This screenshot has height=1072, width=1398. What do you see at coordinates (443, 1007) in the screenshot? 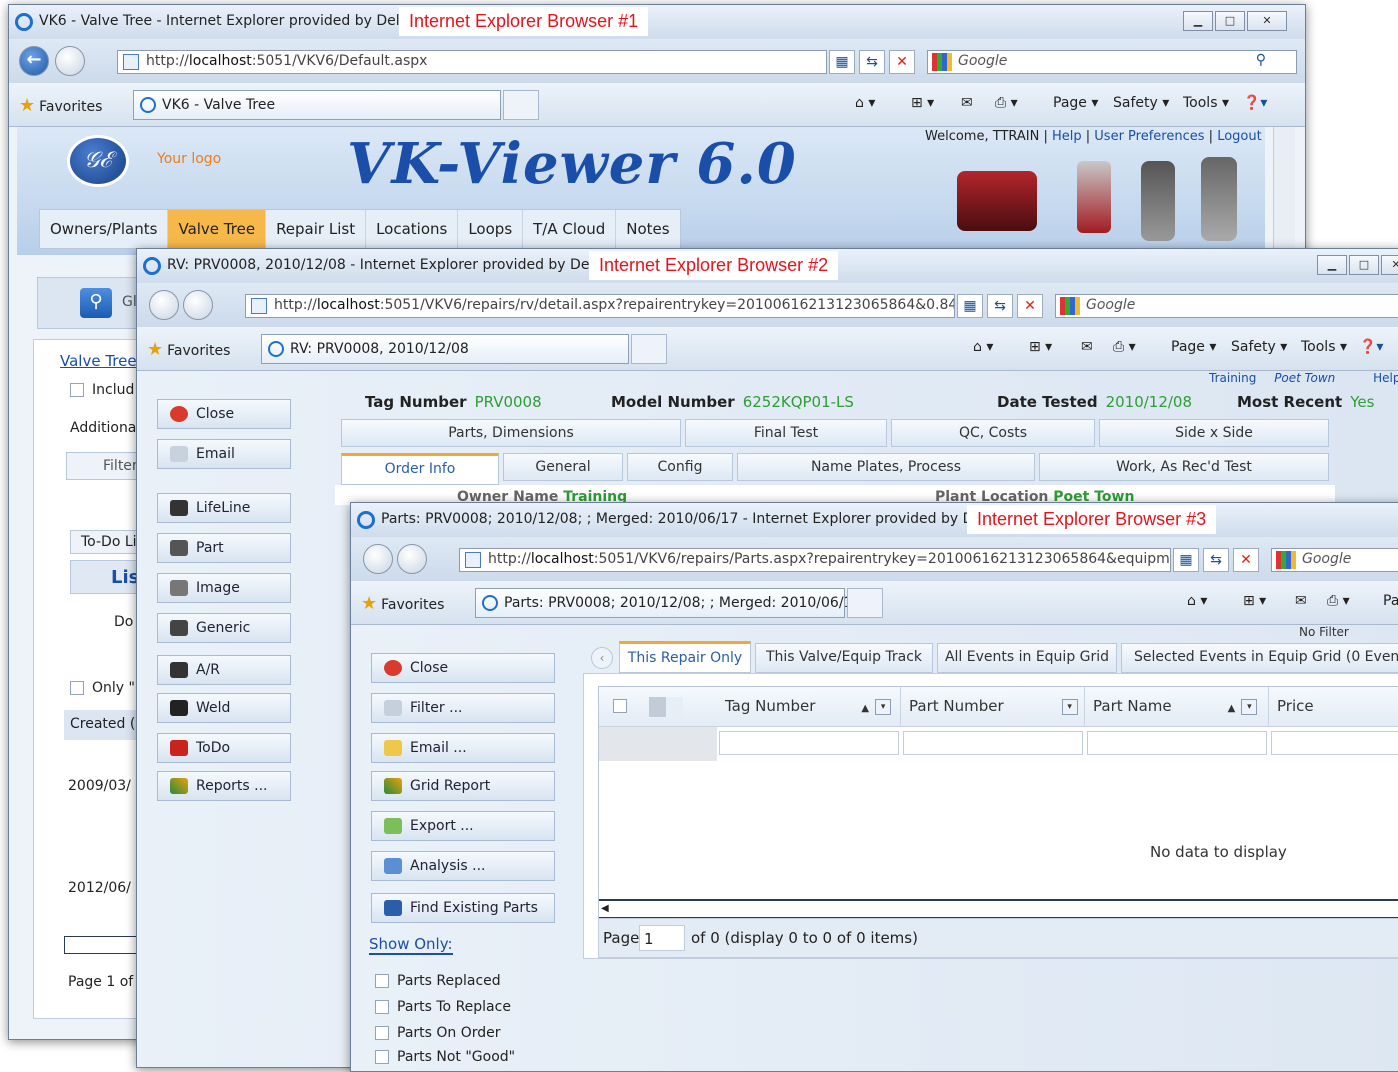
I see `parts-to-replace-checkbox: Parts To Replace` at bounding box center [443, 1007].